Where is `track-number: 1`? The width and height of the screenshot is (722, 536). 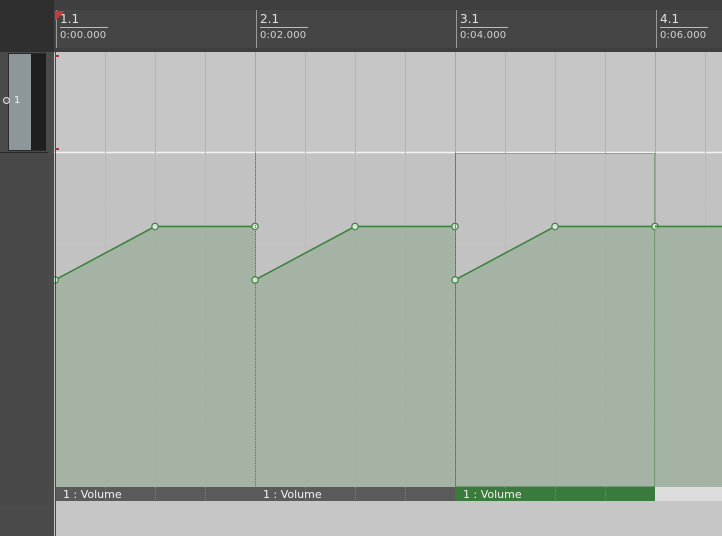 track-number: 1 is located at coordinates (17, 100).